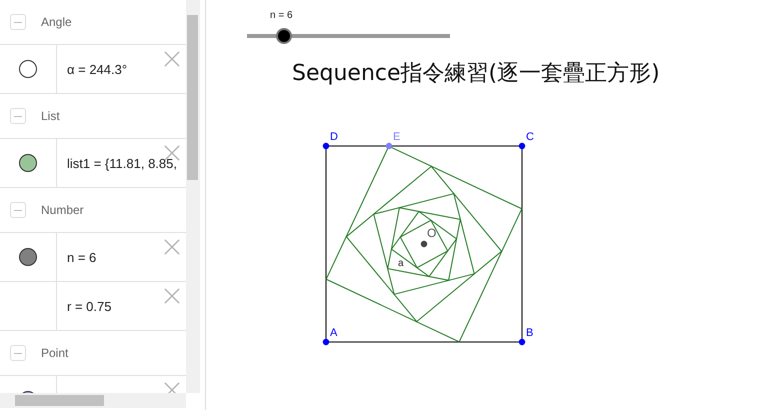  What do you see at coordinates (93, 400) in the screenshot?
I see `horizontal-scrollbar` at bounding box center [93, 400].